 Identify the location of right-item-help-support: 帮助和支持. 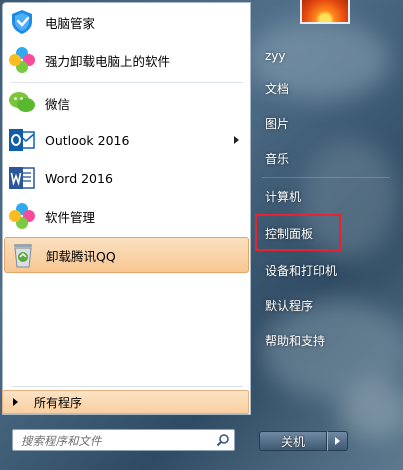
(300, 340).